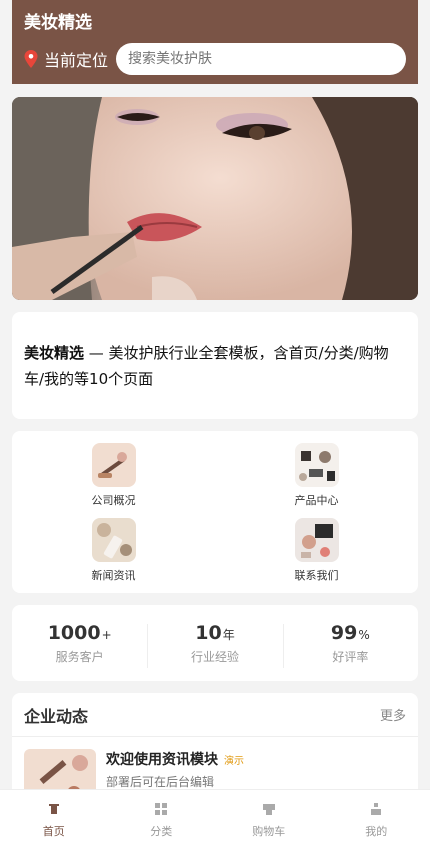 The image size is (430, 844). Describe the element at coordinates (161, 831) in the screenshot. I see `tab-label: 分类` at that location.